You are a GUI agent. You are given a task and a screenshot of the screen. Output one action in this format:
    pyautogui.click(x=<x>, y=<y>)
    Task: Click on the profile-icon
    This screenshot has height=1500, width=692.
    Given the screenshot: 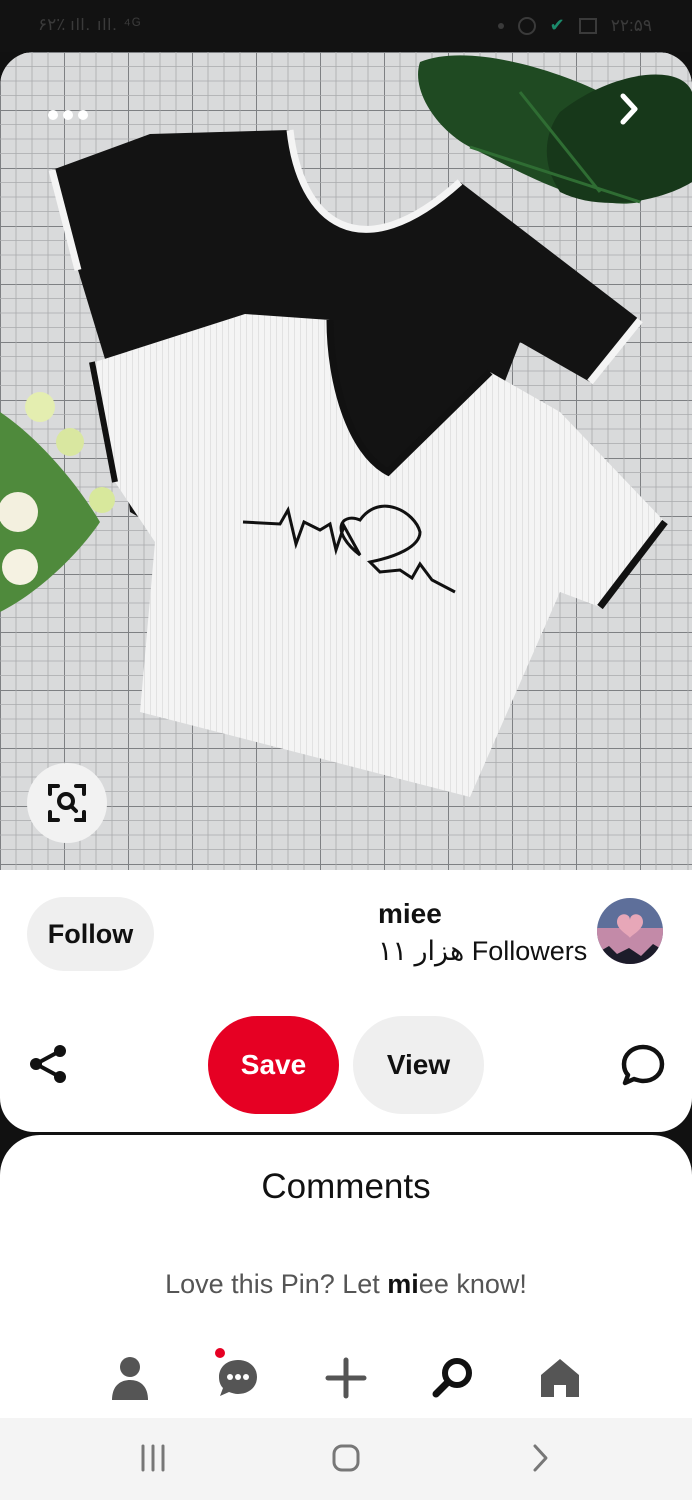 What is the action you would take?
    pyautogui.click(x=130, y=1378)
    